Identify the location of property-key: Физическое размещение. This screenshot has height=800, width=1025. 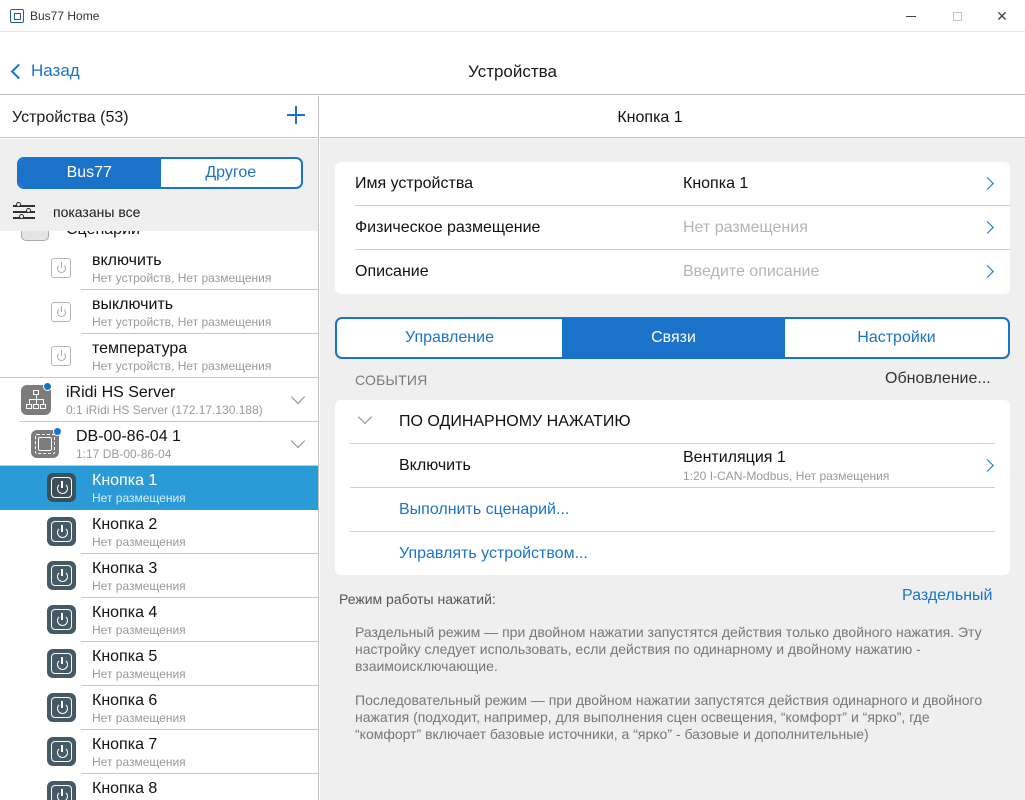
(448, 227).